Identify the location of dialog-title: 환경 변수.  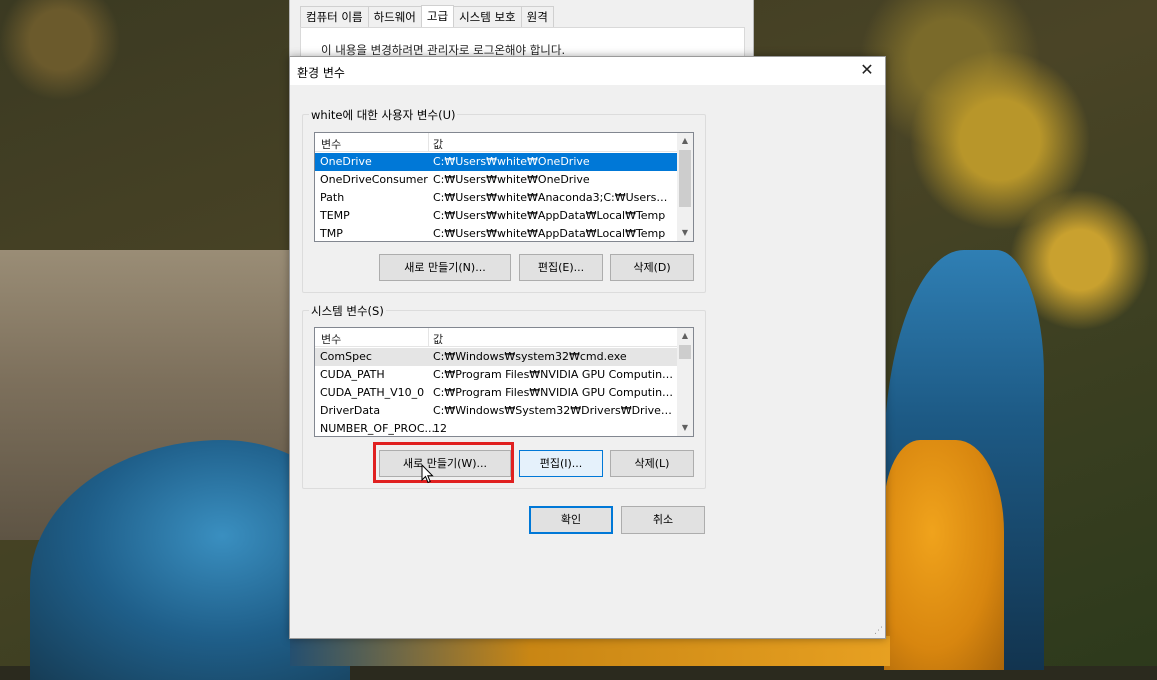
(321, 73).